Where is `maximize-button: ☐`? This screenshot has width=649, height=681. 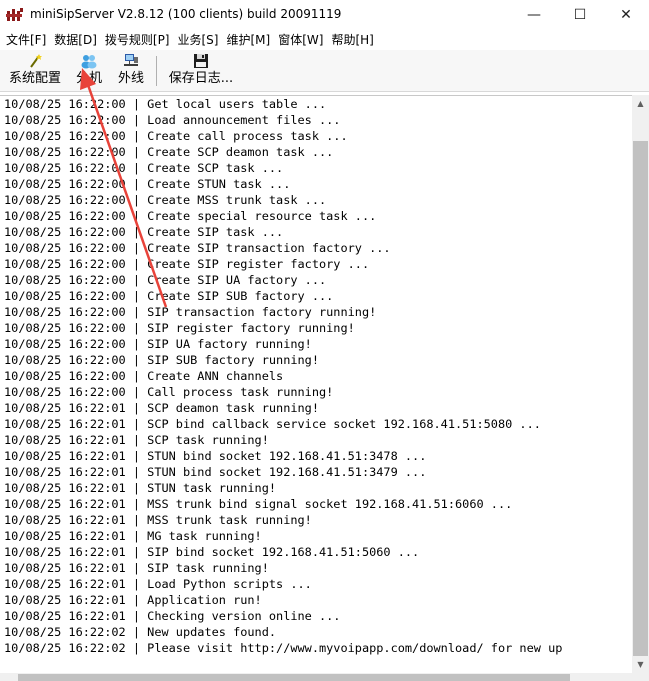
maximize-button: ☐ is located at coordinates (580, 15).